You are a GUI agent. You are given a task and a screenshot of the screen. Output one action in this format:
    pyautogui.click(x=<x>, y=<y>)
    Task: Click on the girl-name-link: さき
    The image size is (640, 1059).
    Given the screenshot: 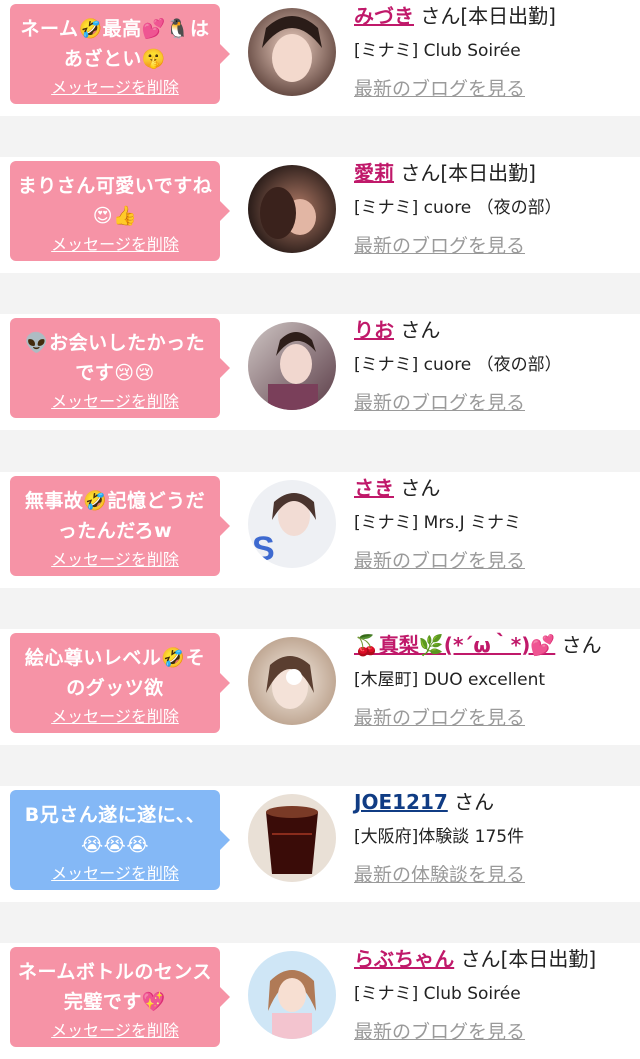 What is the action you would take?
    pyautogui.click(x=374, y=488)
    